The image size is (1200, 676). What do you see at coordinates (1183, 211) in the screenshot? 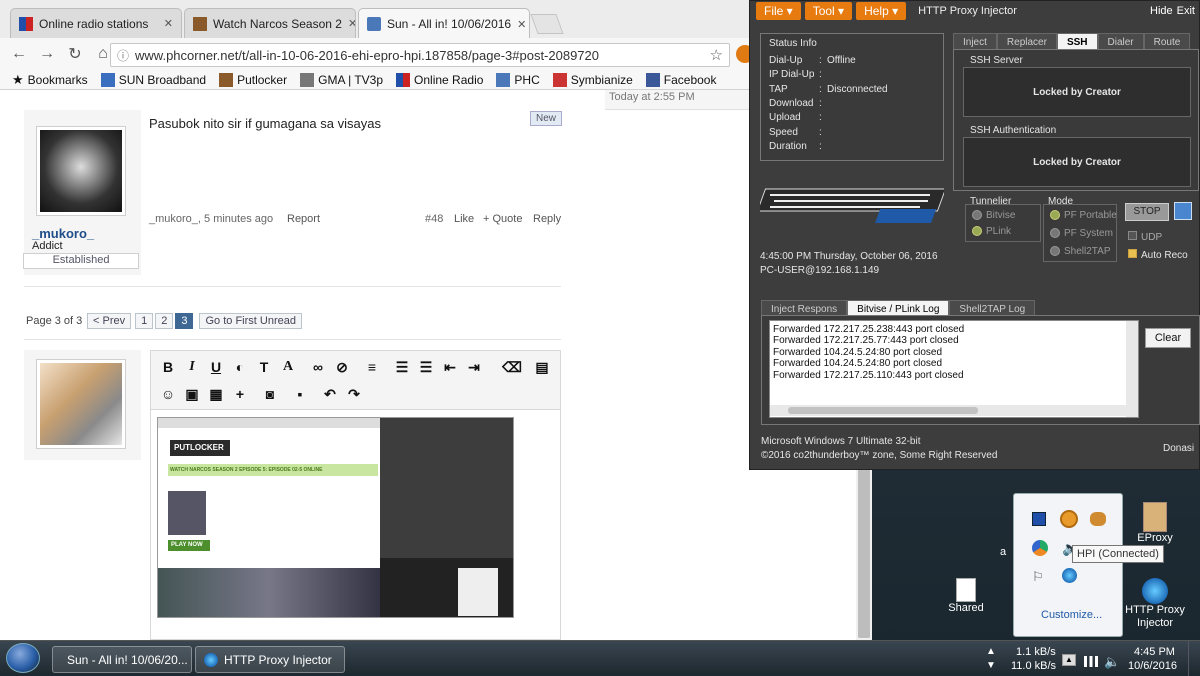
I see `settings-icon` at bounding box center [1183, 211].